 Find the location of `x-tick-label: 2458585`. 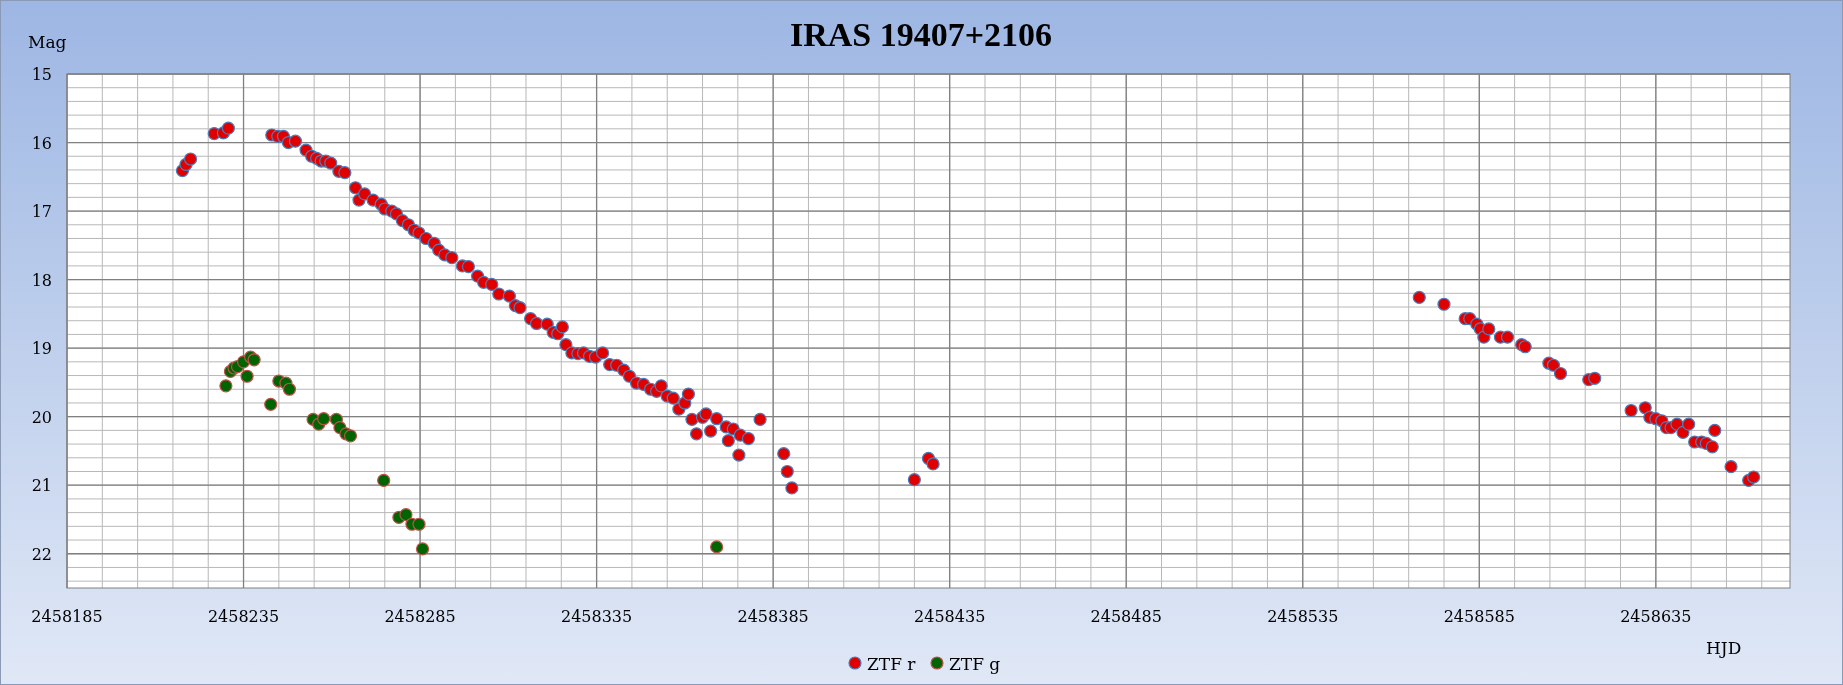

x-tick-label: 2458585 is located at coordinates (1479, 616).